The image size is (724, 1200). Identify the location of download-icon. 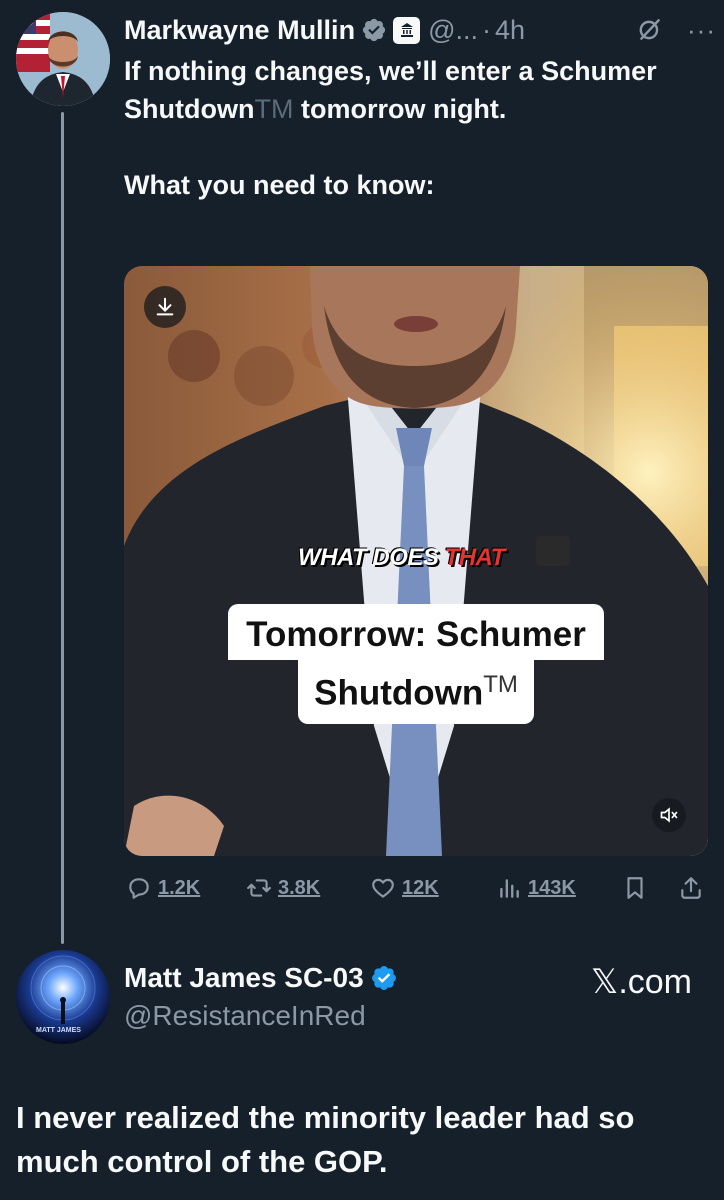
(165, 306).